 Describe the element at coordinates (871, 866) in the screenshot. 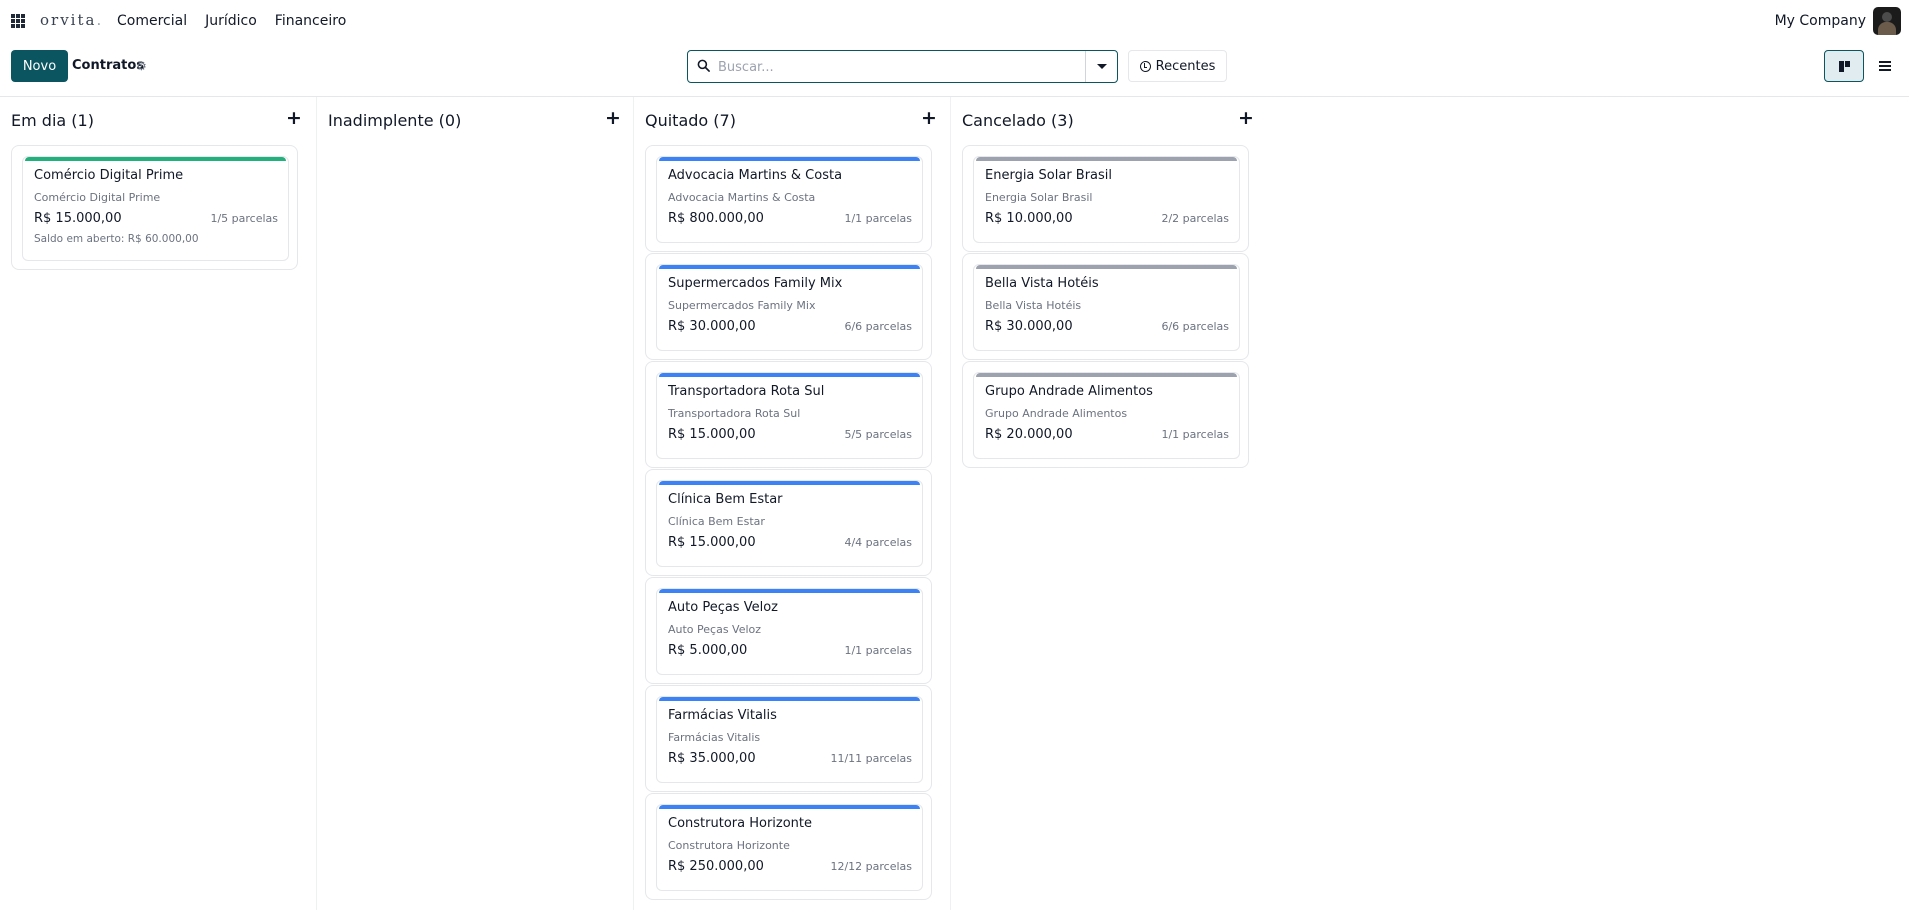

I see `card-installments: 12/12 parcelas` at that location.